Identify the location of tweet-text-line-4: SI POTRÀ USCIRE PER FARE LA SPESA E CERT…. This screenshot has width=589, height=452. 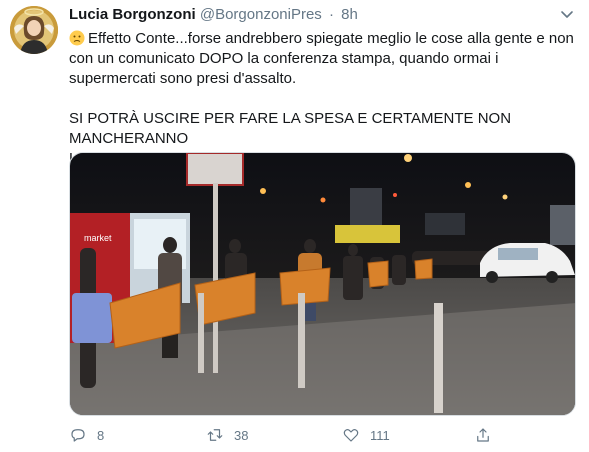
(290, 128).